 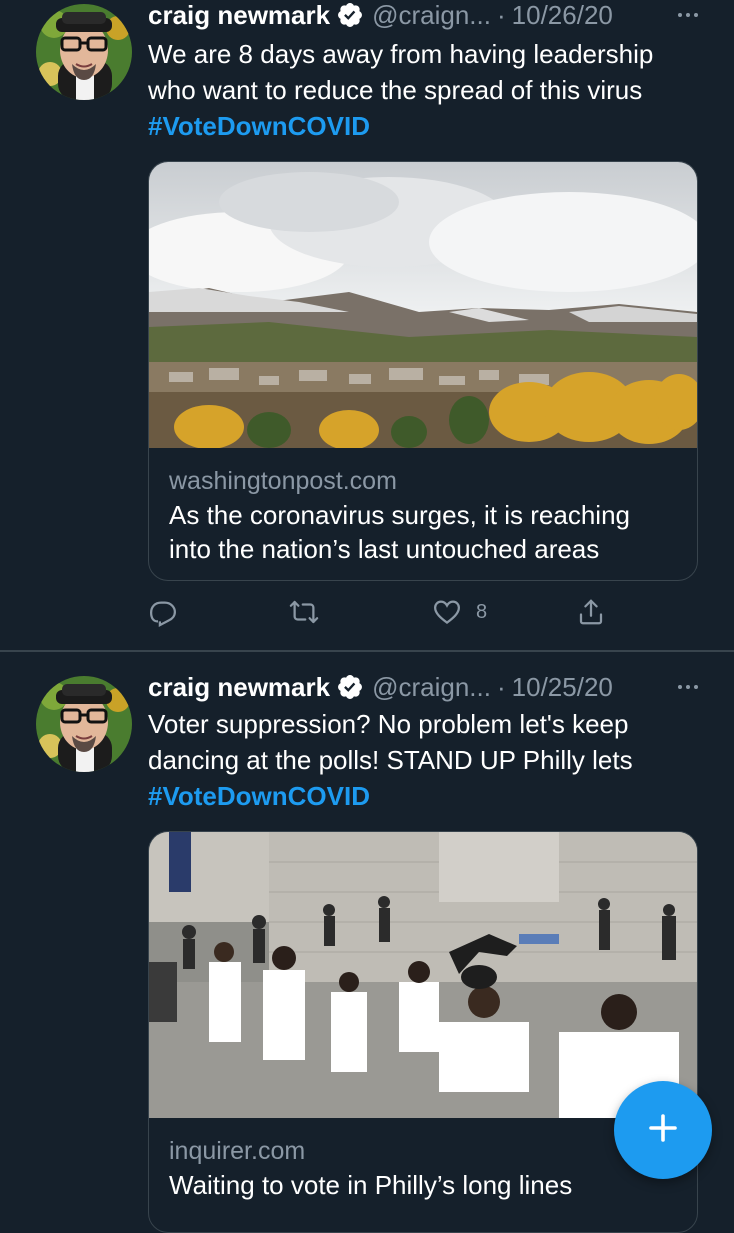 What do you see at coordinates (562, 687) in the screenshot?
I see `tweet-date: 10/25/20` at bounding box center [562, 687].